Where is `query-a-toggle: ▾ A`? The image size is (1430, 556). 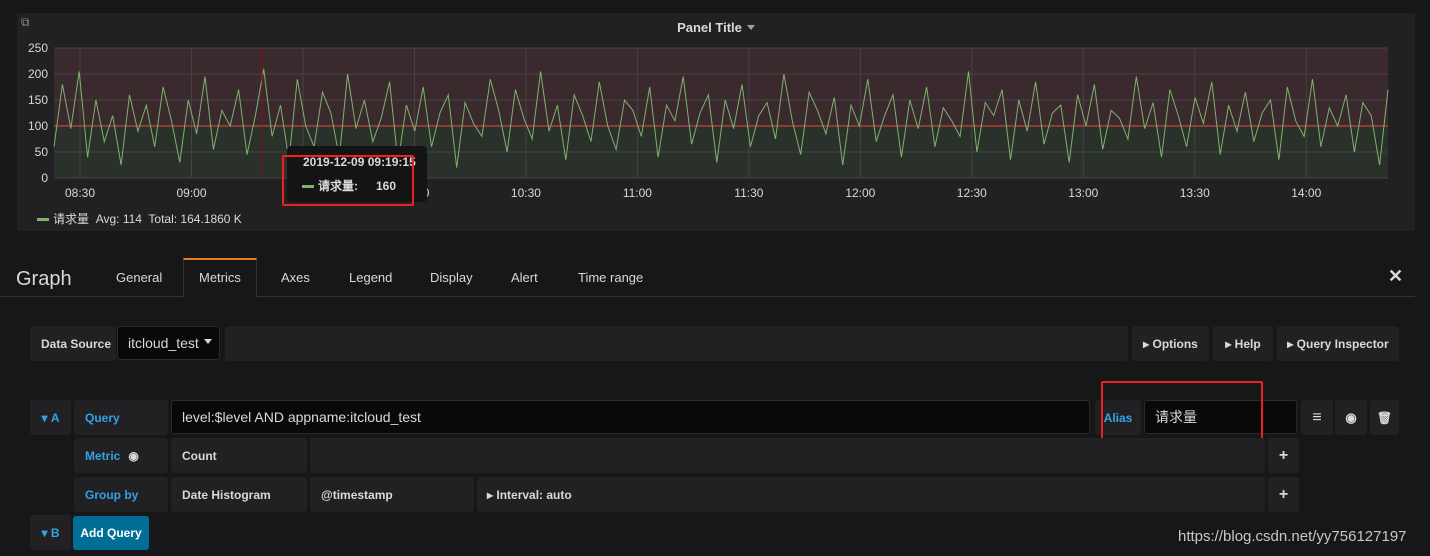
query-a-toggle: ▾ A is located at coordinates (50, 417).